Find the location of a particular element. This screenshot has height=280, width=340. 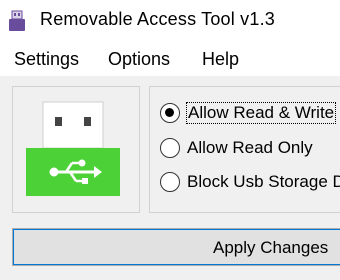

radio-label: Allow Read & Write is located at coordinates (261, 113).